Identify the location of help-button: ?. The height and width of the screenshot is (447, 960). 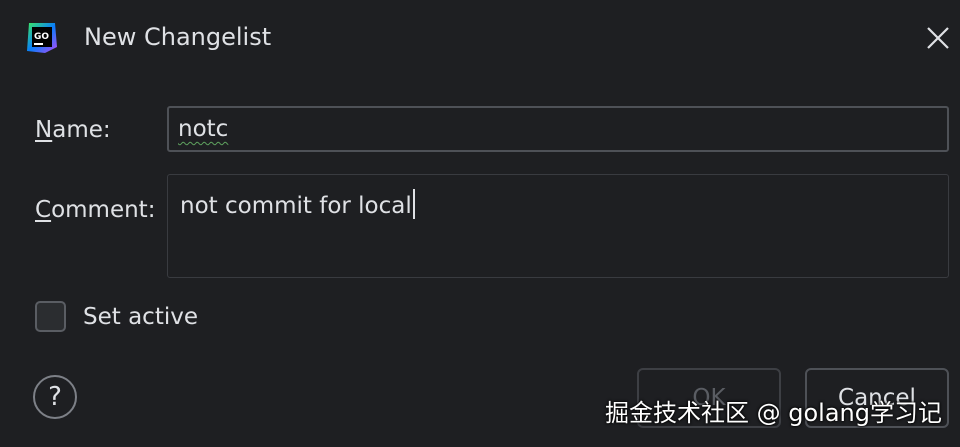
(55, 397).